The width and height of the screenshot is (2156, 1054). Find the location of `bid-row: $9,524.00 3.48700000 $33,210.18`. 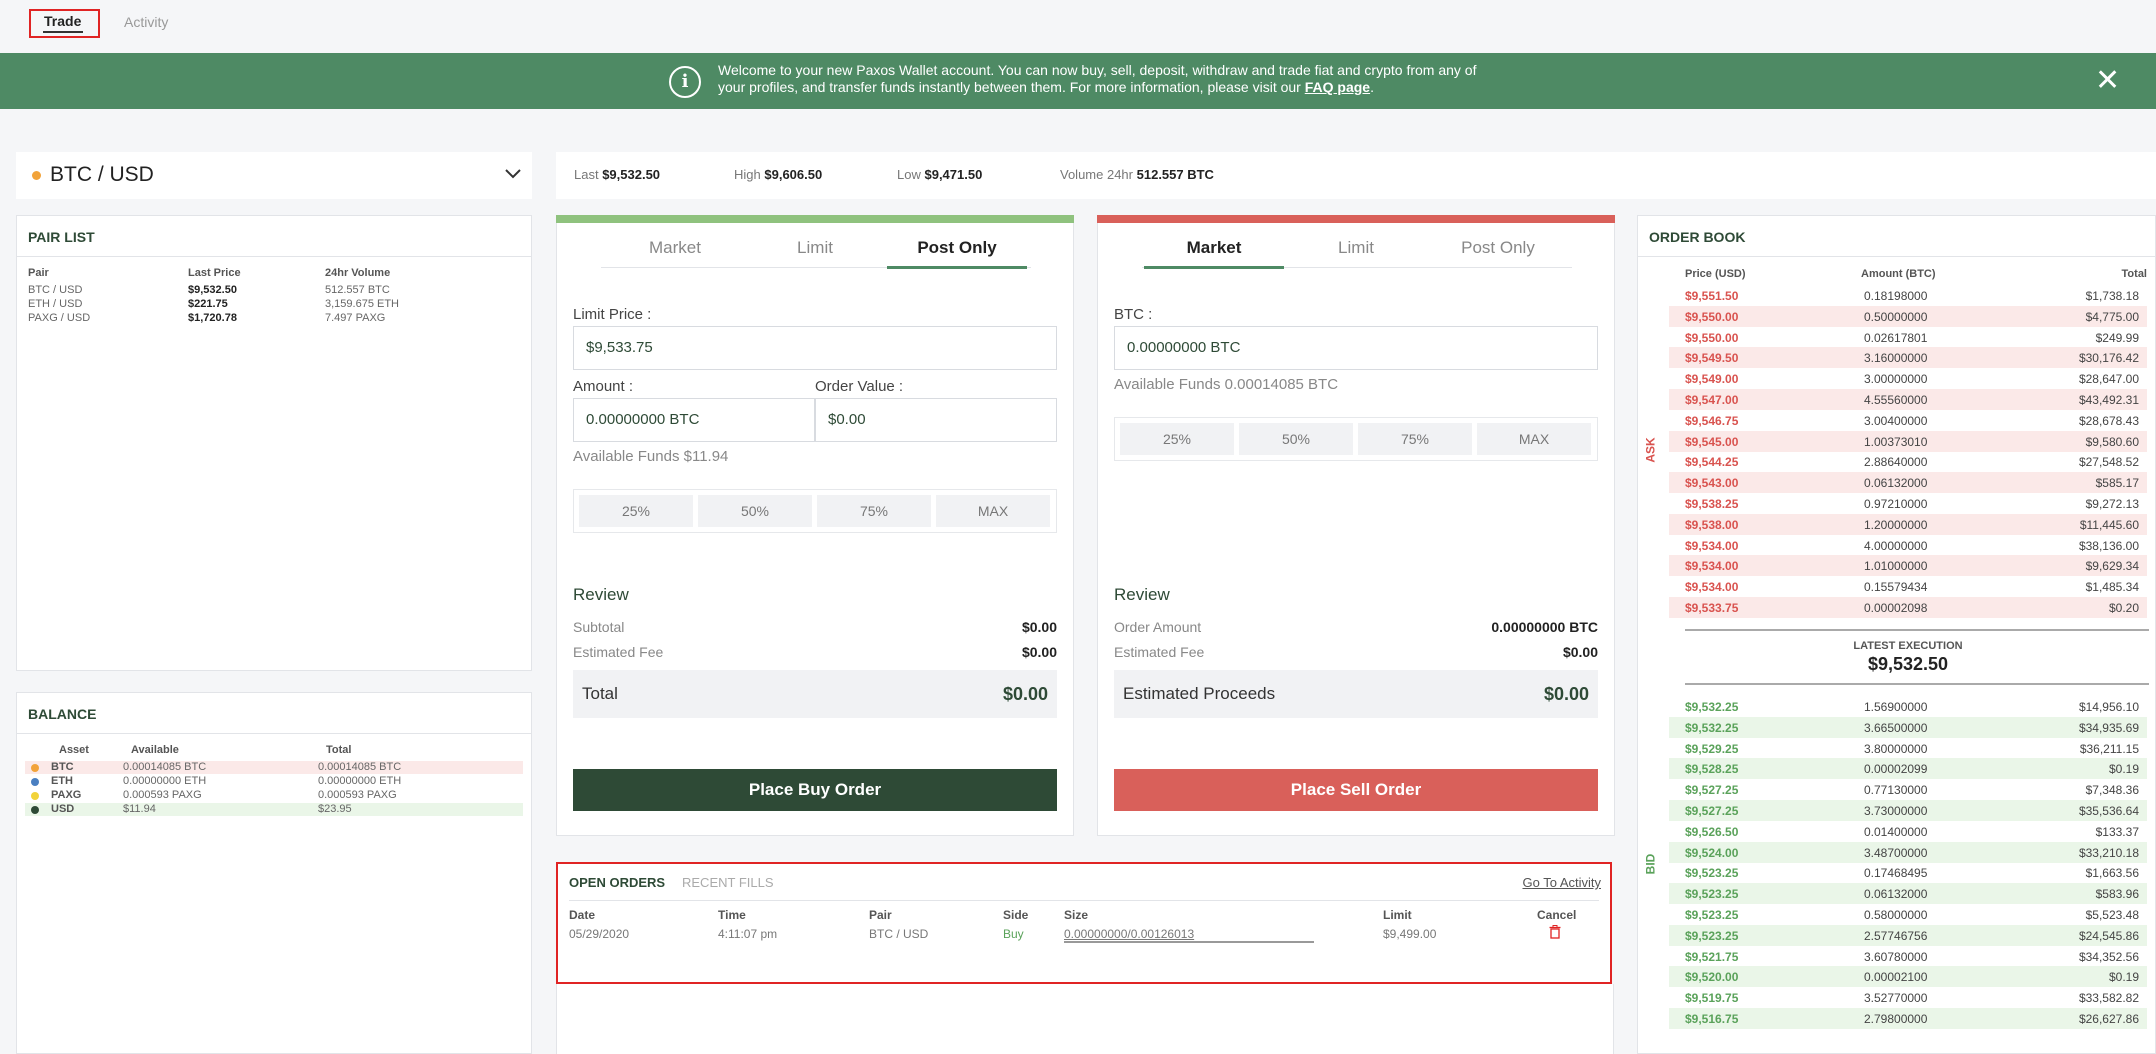

bid-row: $9,524.00 3.48700000 $33,210.18 is located at coordinates (1908, 852).